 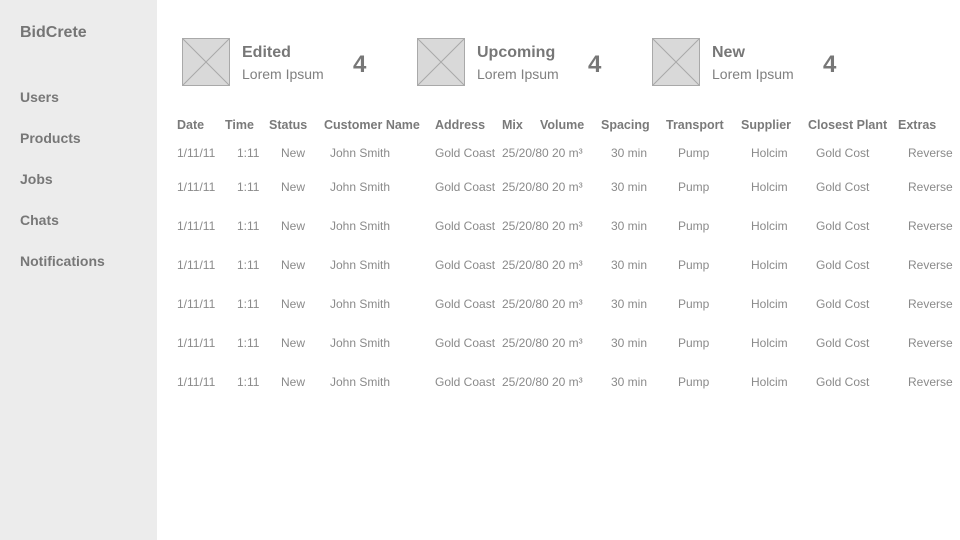 What do you see at coordinates (468, 126) in the screenshot?
I see `column-header-address: Address` at bounding box center [468, 126].